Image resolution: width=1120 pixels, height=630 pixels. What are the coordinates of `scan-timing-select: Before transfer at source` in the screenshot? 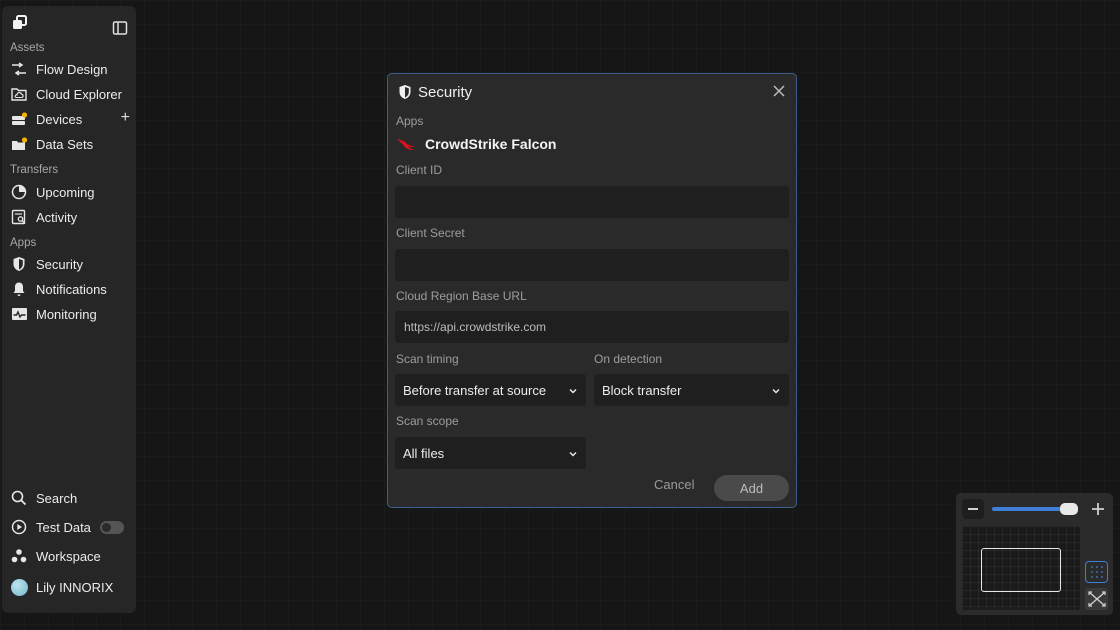 It's located at (490, 390).